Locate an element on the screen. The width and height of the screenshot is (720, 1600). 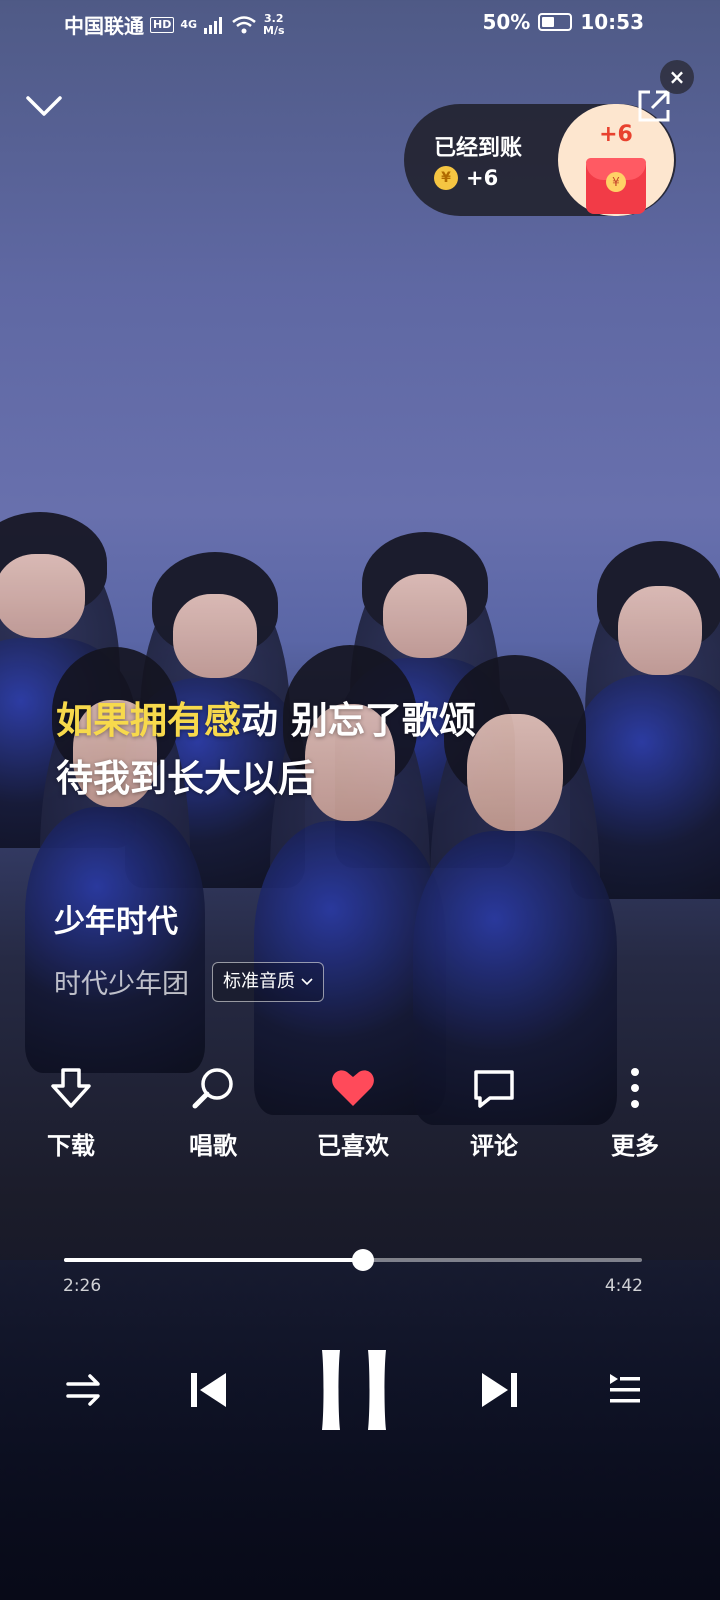
current-time: 2:26 is located at coordinates (82, 1286).